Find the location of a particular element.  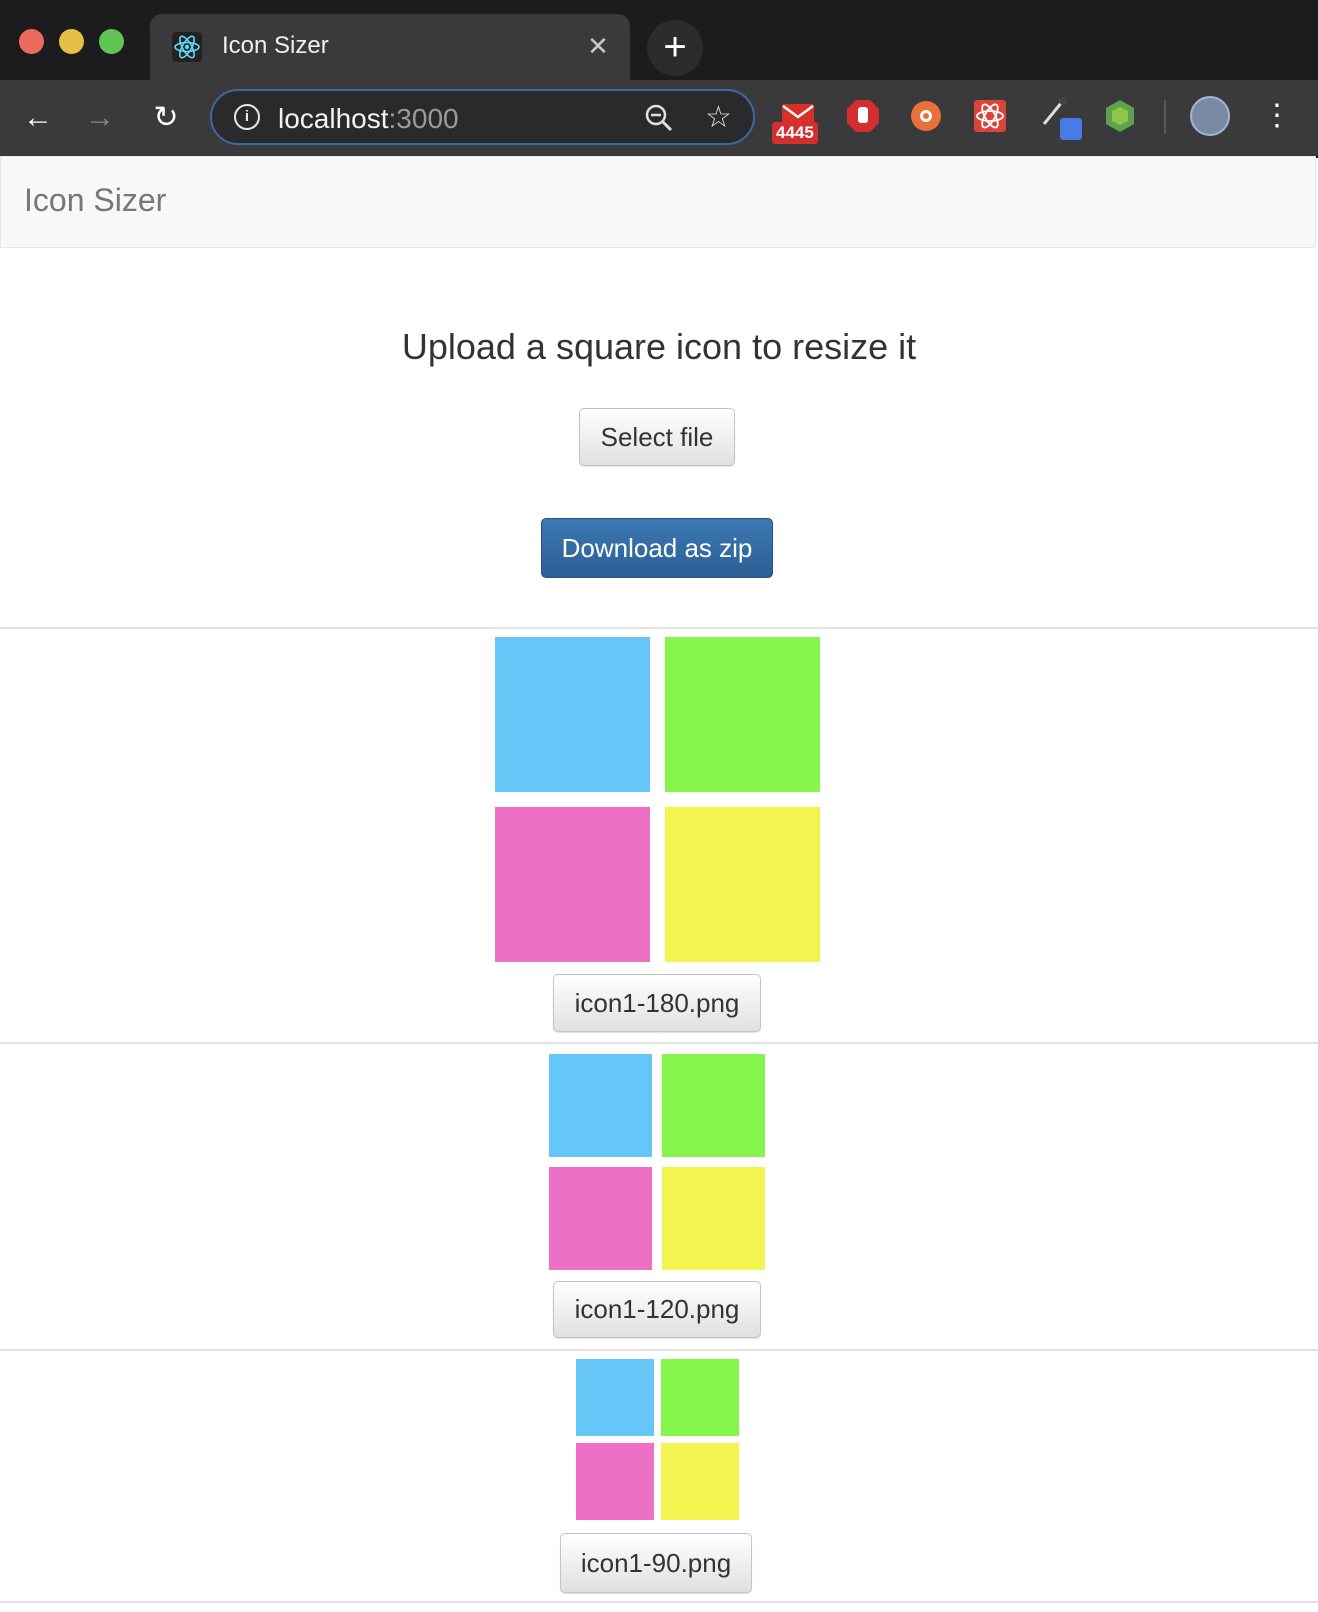

app-navbar: Icon Sizer is located at coordinates (658, 202).